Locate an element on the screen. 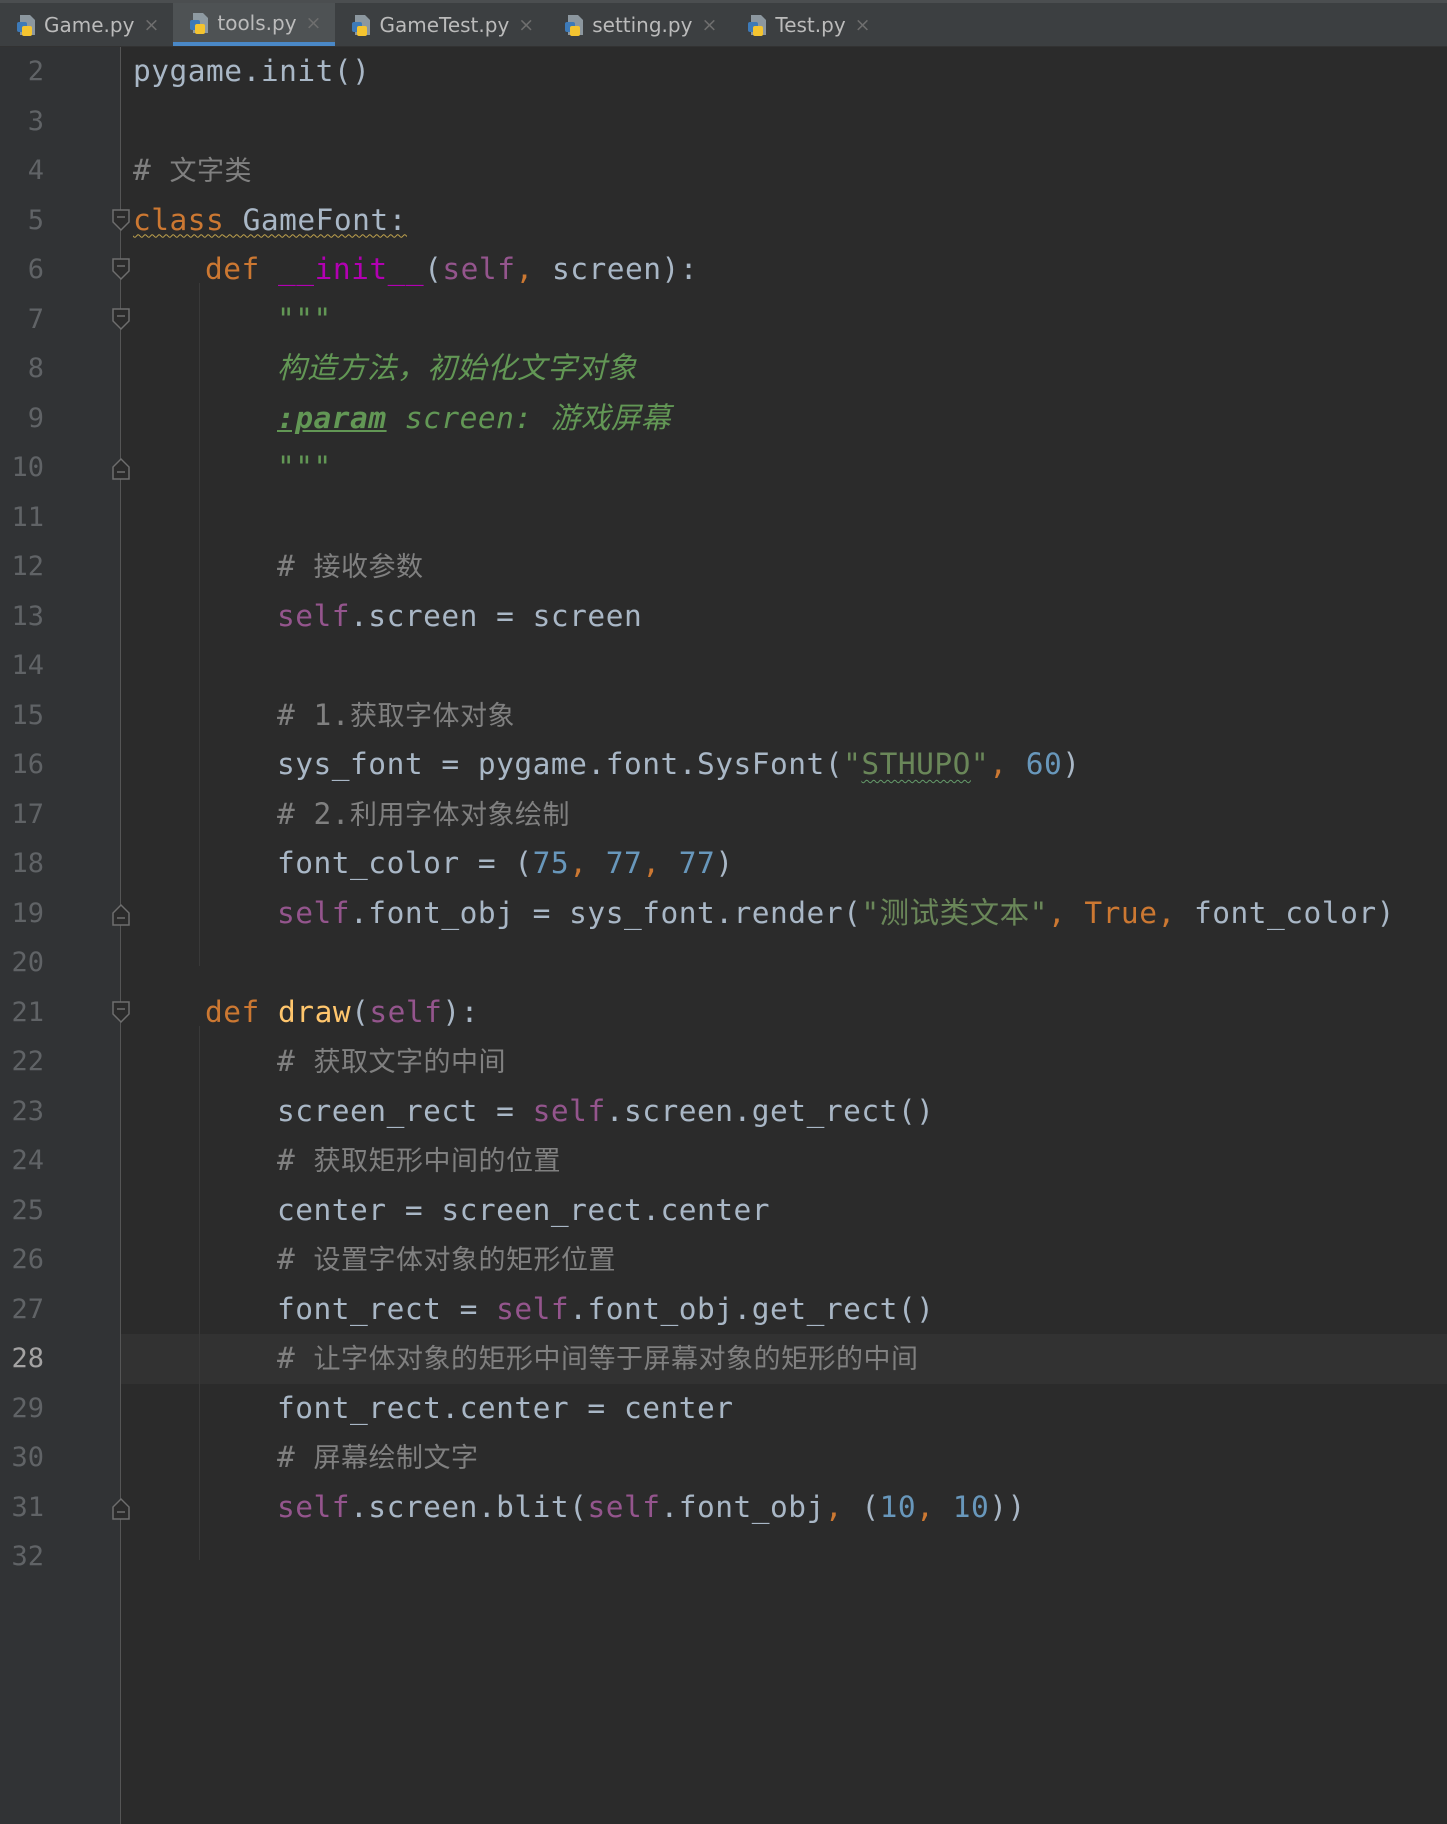  code-text: # 让字体对象的矩形中间等于屏幕对象的矩形的中间 is located at coordinates (598, 1359).